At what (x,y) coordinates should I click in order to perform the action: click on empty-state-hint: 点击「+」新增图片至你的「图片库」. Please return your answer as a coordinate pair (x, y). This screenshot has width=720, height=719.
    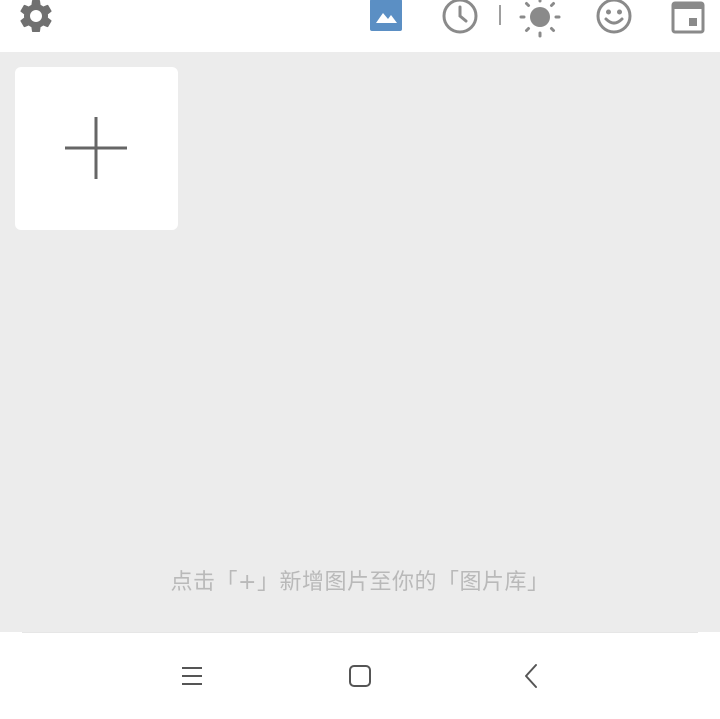
    Looking at the image, I should click on (360, 582).